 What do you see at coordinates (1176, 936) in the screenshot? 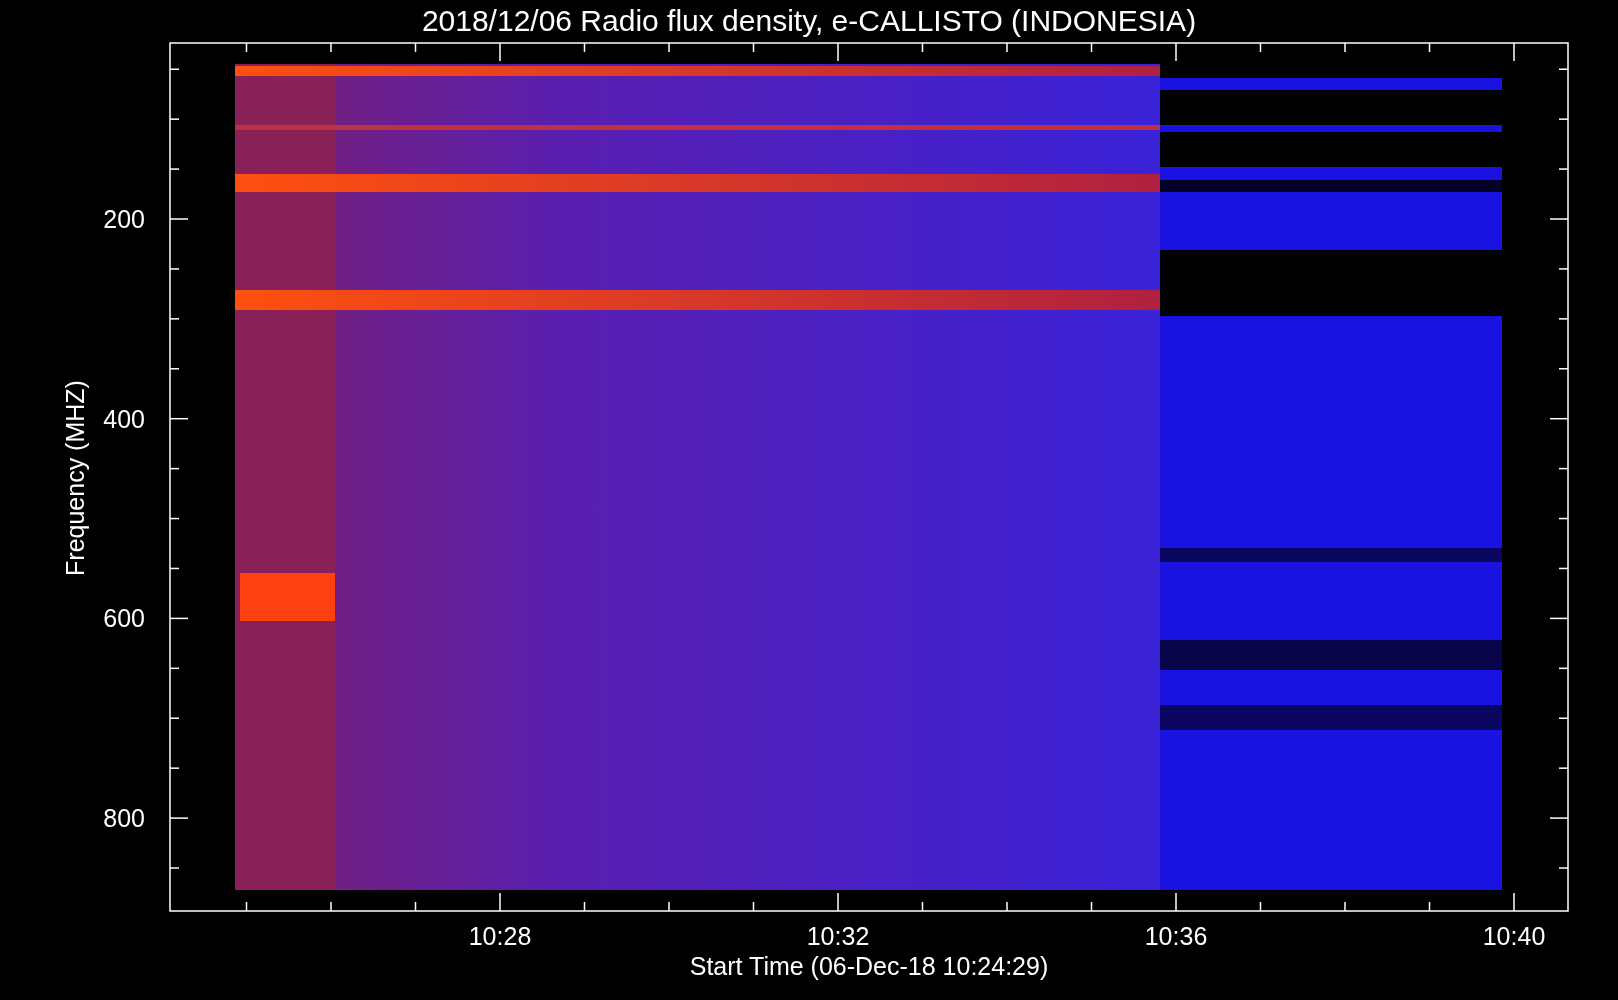
I see `tick-label: 10:36` at bounding box center [1176, 936].